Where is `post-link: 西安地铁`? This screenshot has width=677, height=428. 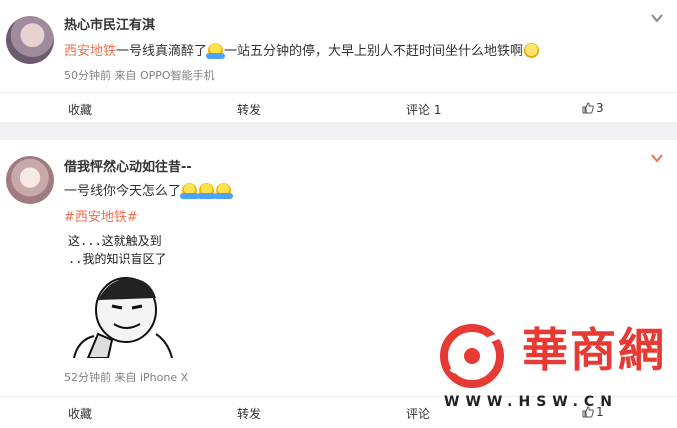
post-link: 西安地铁 is located at coordinates (90, 51).